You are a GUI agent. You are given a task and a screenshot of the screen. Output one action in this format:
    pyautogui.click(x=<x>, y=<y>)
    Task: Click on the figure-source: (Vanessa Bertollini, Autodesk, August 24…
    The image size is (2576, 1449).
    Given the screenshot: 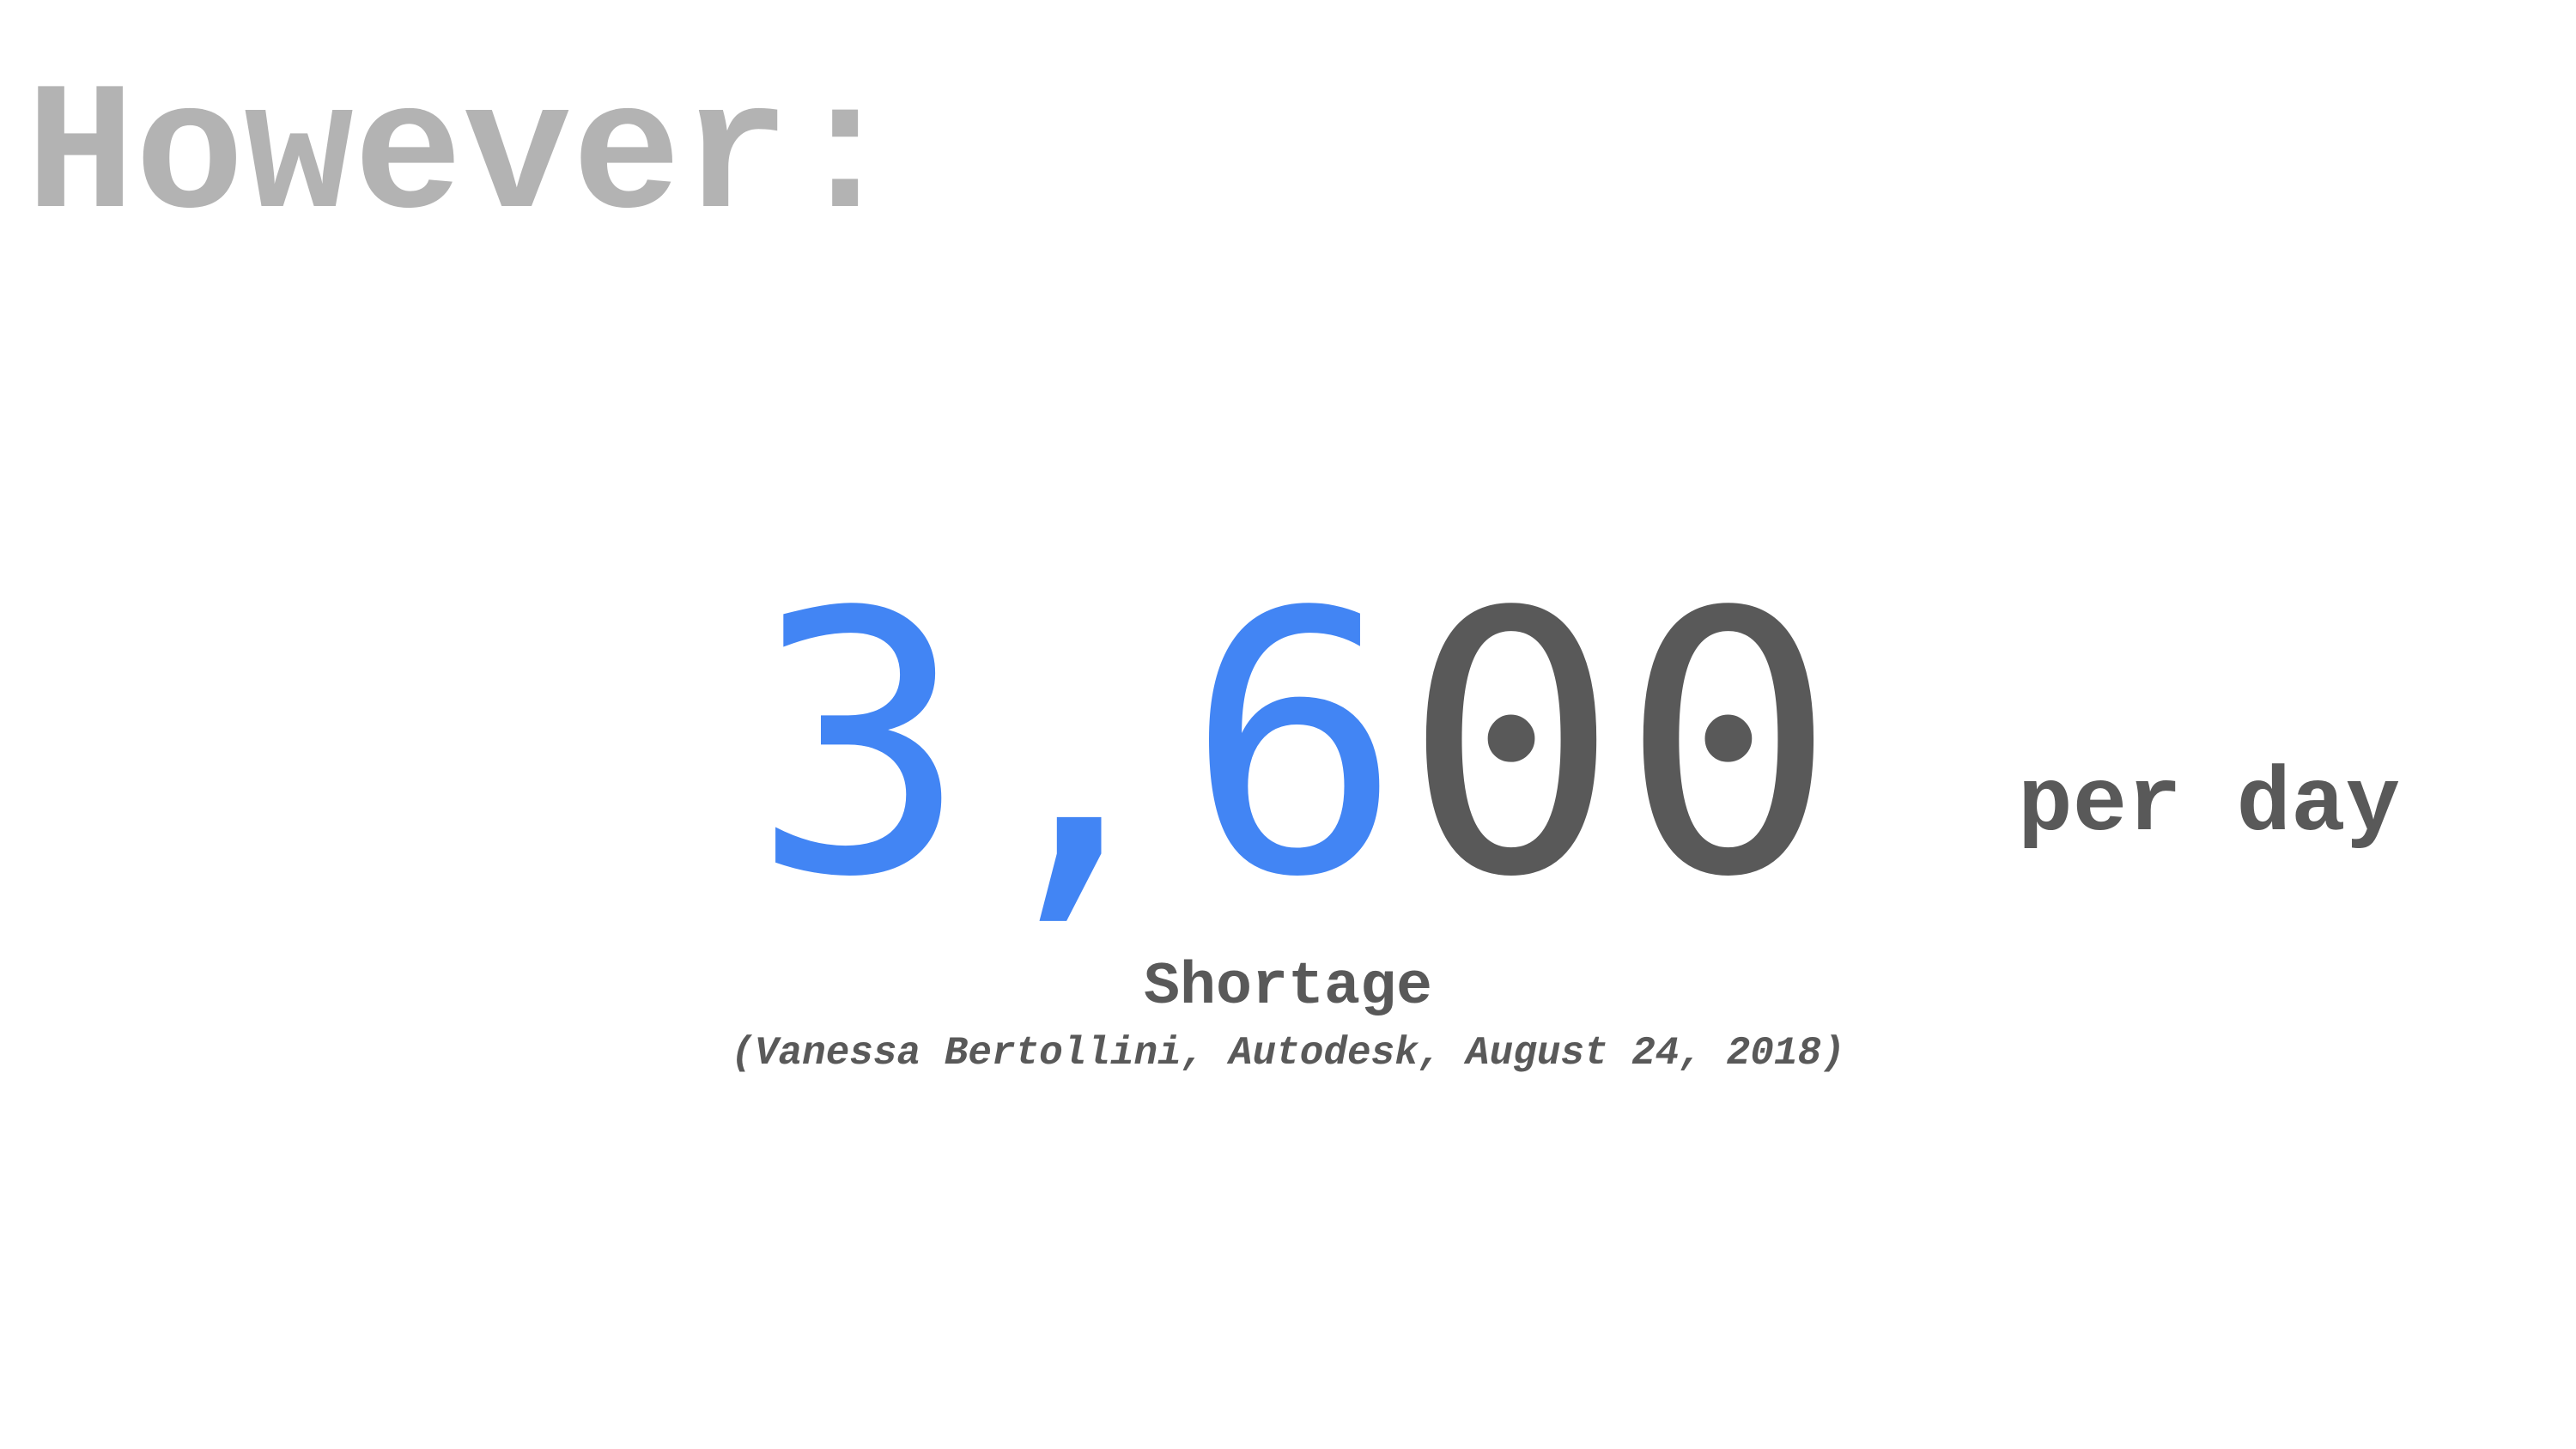 What is the action you would take?
    pyautogui.click(x=1288, y=1053)
    